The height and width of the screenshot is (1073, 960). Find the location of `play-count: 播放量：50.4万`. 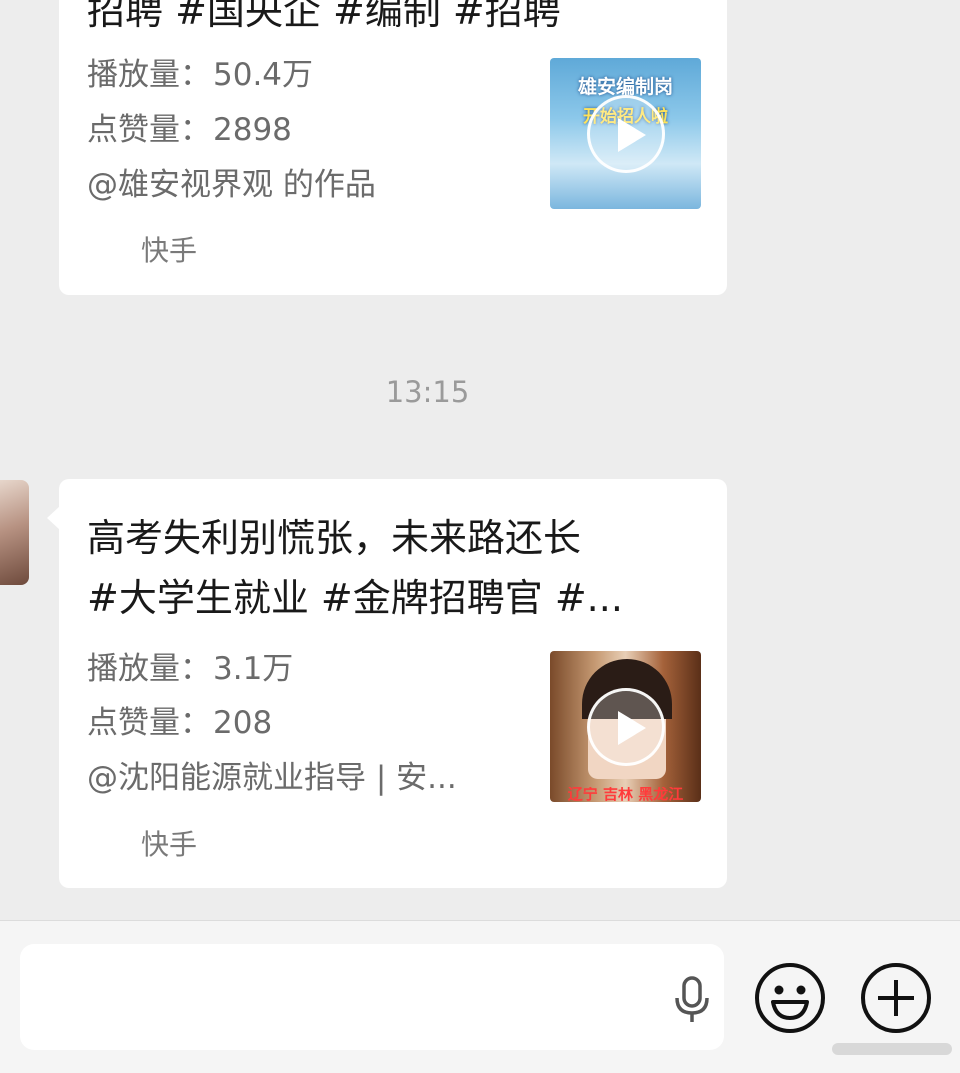

play-count: 播放量：50.4万 is located at coordinates (200, 75).